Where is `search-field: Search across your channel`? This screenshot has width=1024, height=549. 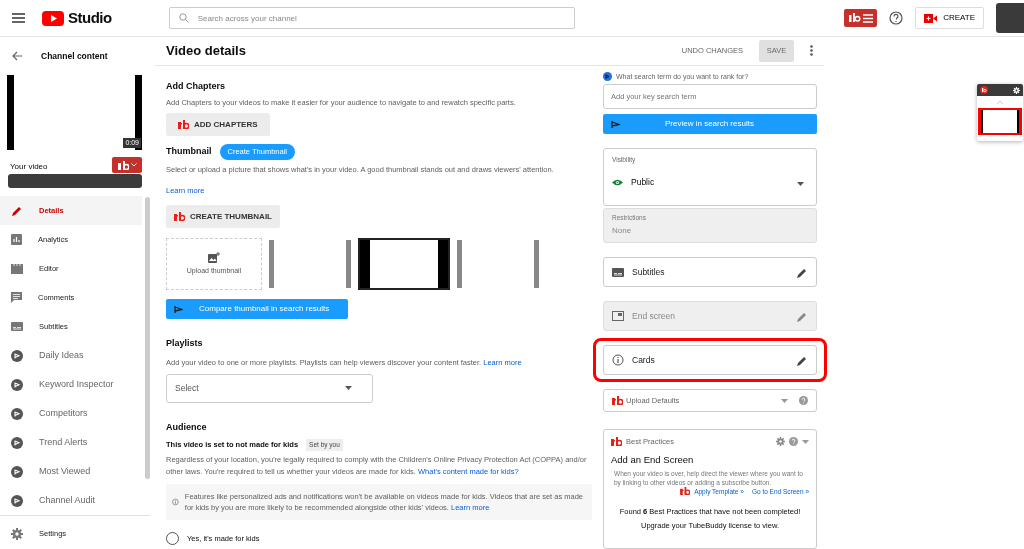 search-field: Search across your channel is located at coordinates (371, 18).